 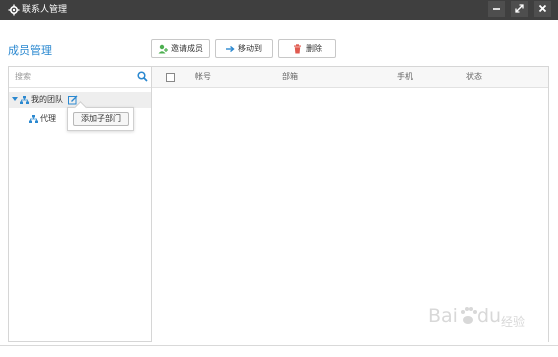 What do you see at coordinates (474, 76) in the screenshot?
I see `column-header-status: 状态` at bounding box center [474, 76].